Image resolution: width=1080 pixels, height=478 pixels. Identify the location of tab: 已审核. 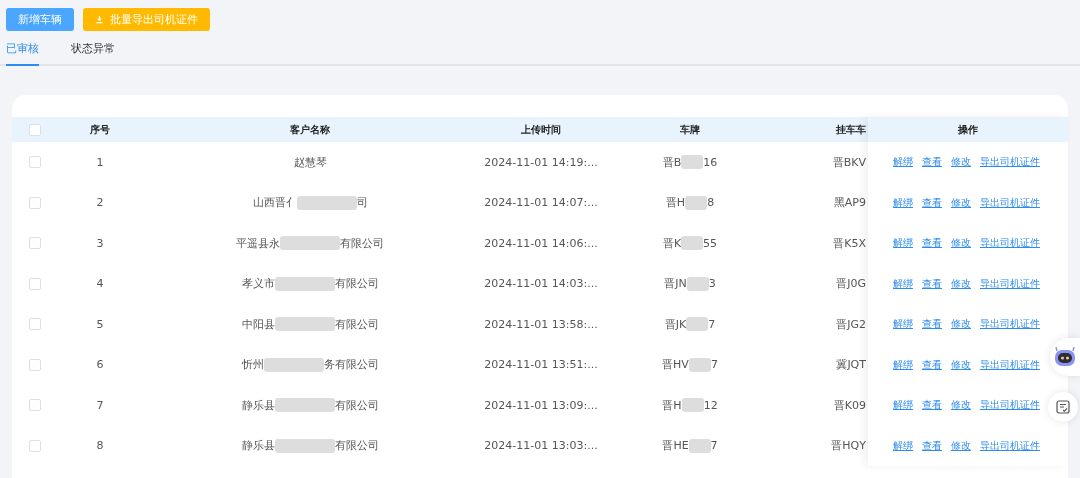
(22, 52).